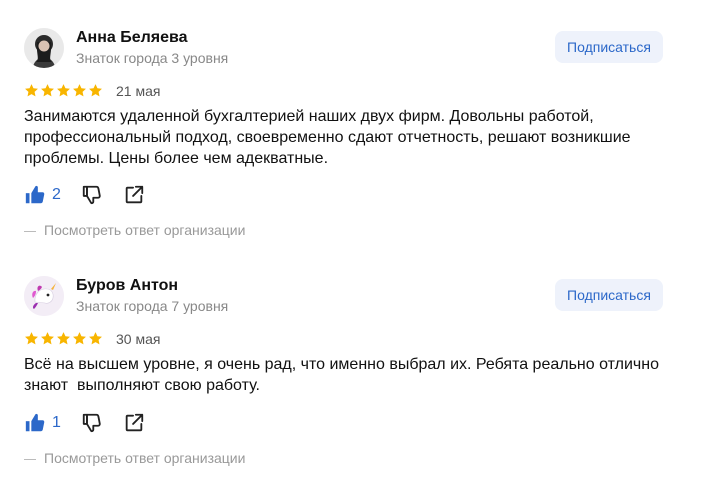  I want to click on review-actions: 1, so click(84, 423).